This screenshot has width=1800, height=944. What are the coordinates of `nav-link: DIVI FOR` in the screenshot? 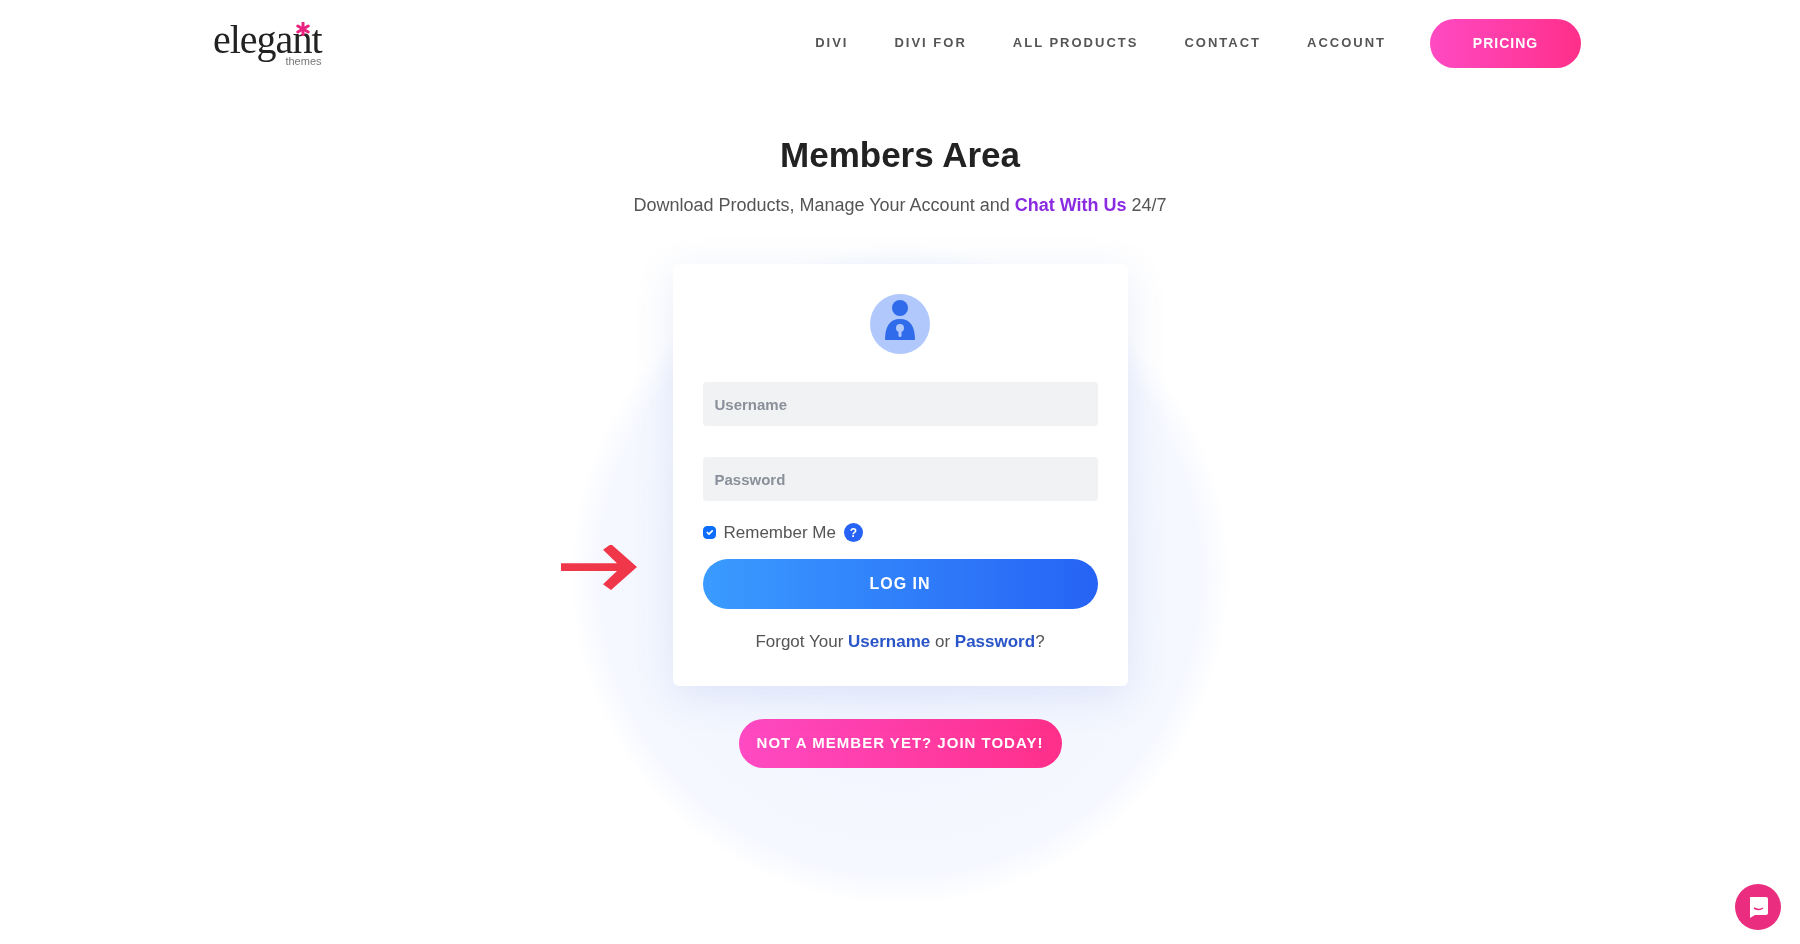 It's located at (930, 43).